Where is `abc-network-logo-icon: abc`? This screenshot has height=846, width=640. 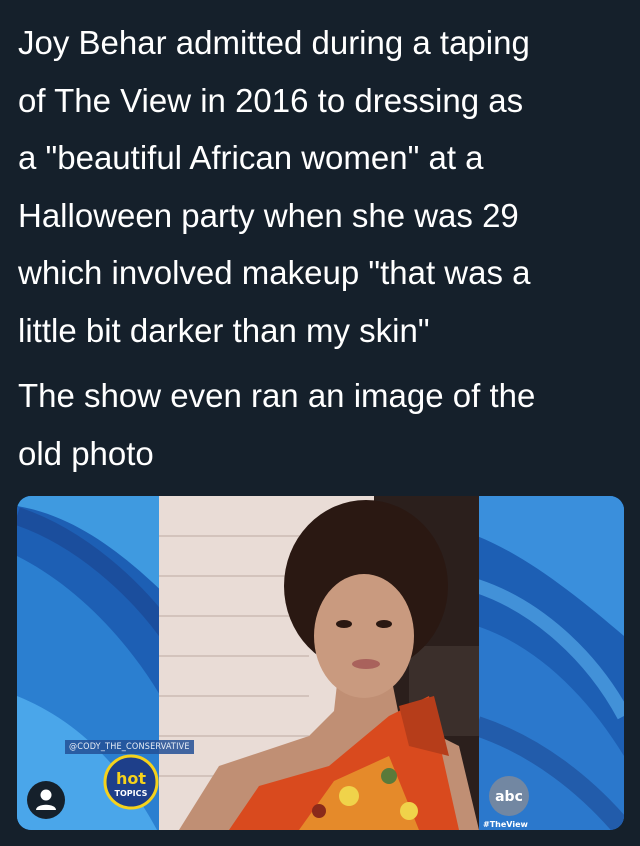 abc-network-logo-icon: abc is located at coordinates (509, 796).